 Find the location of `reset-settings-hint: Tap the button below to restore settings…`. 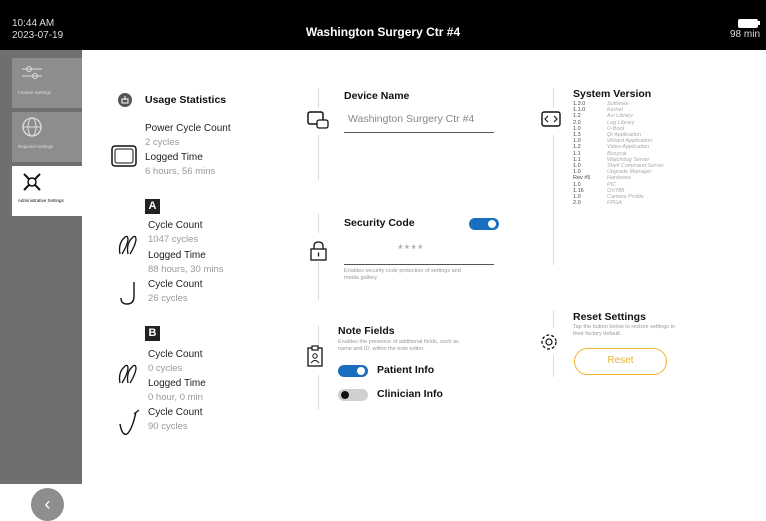

reset-settings-hint: Tap the button below to restore settings… is located at coordinates (624, 330).